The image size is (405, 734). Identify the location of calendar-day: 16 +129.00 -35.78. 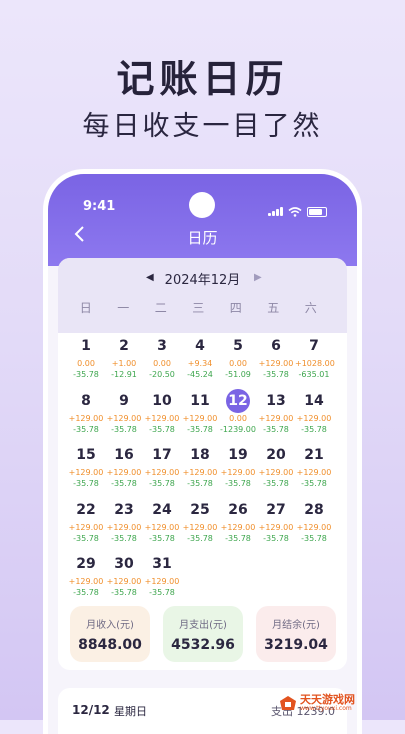
(124, 469).